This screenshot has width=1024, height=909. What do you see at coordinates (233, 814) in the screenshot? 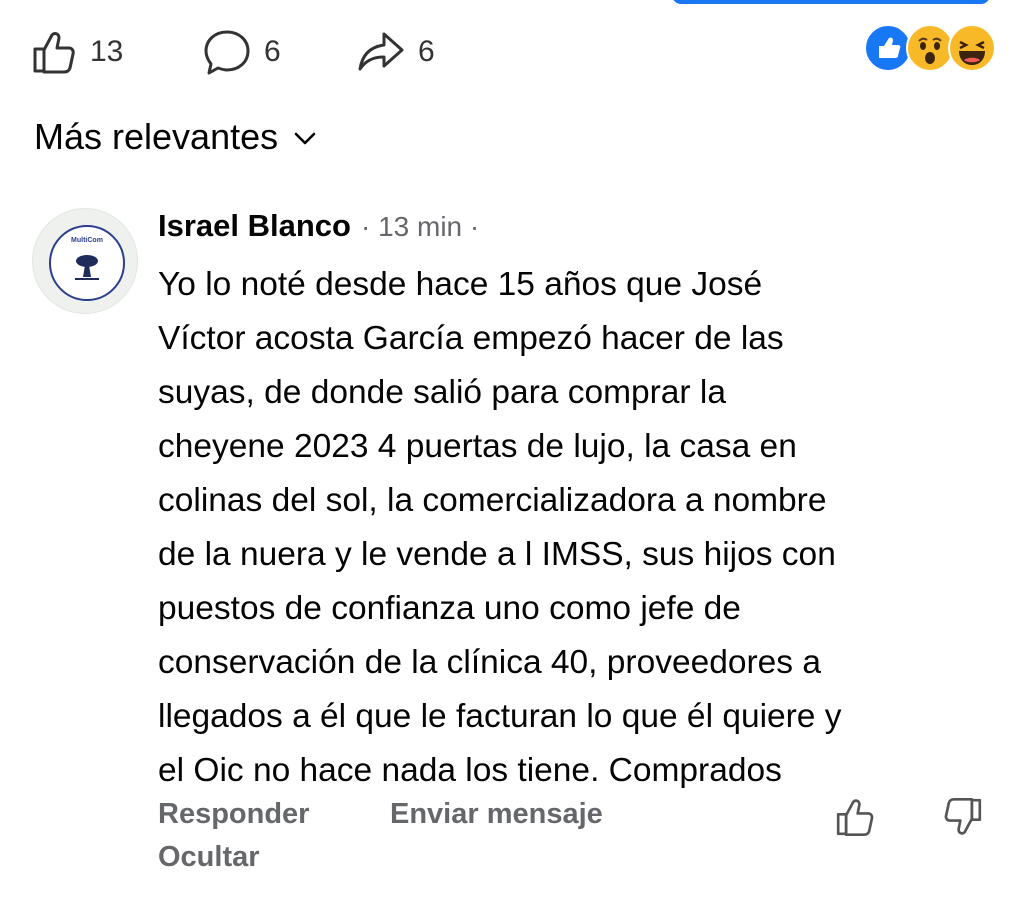
I see `reply-button: Responder` at bounding box center [233, 814].